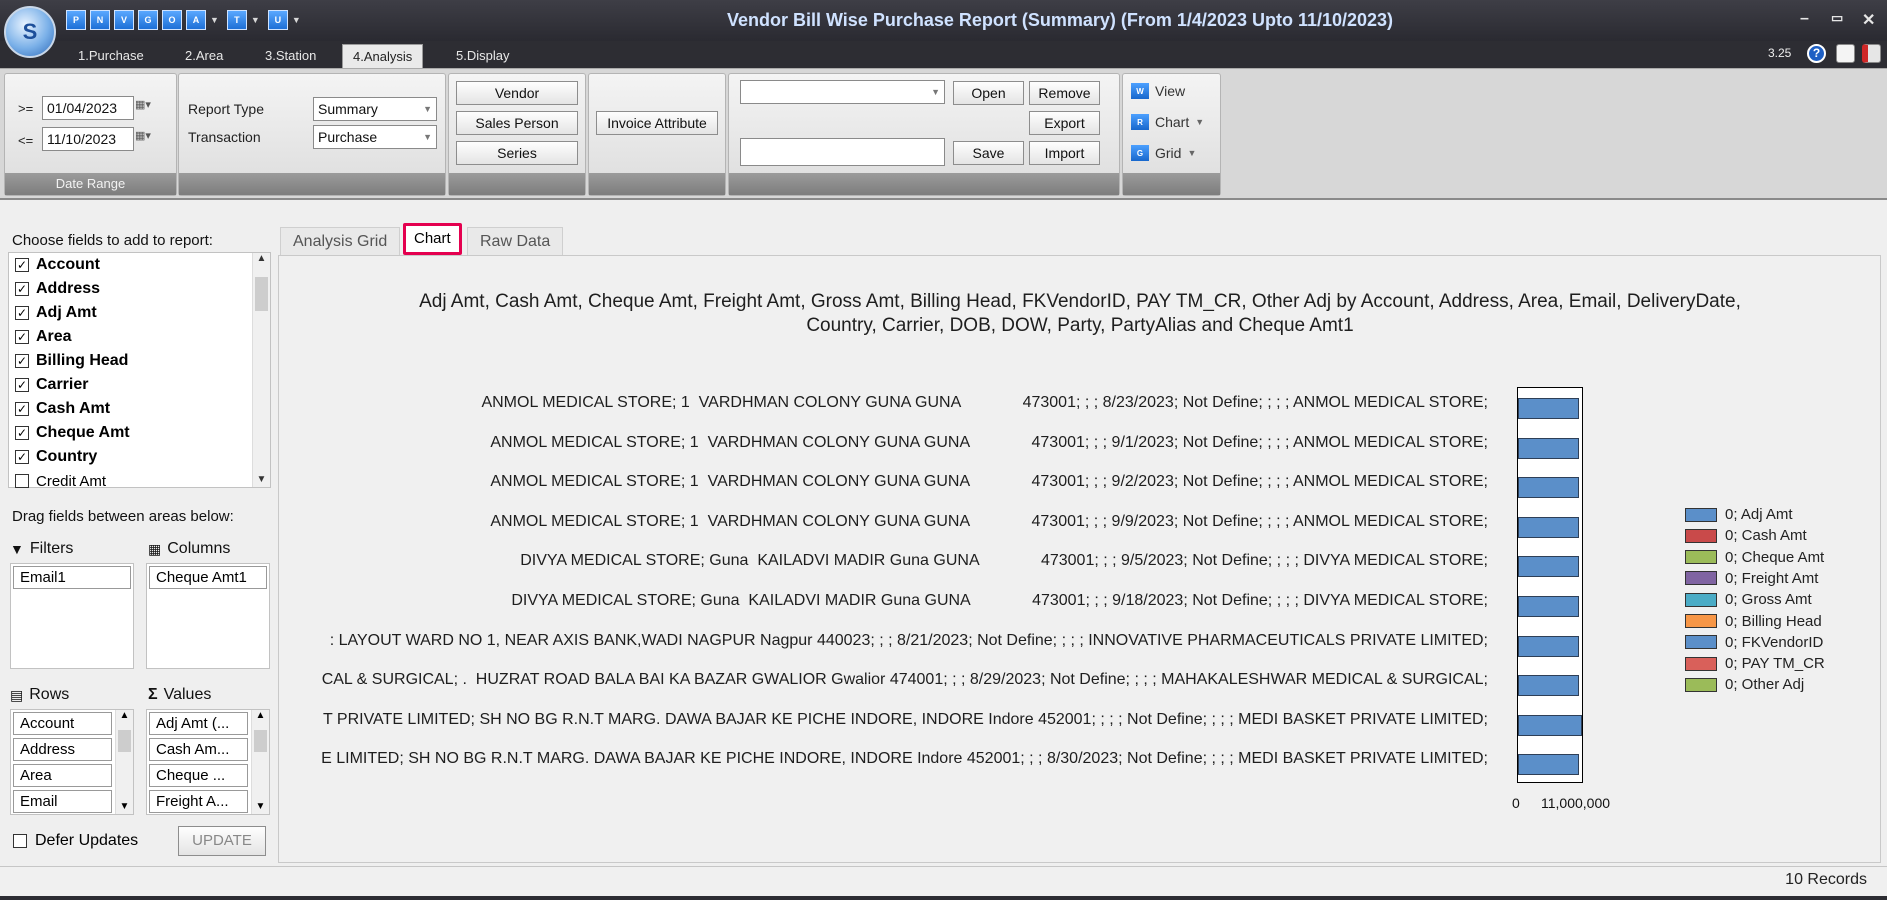 The height and width of the screenshot is (900, 1887). What do you see at coordinates (131, 457) in the screenshot?
I see `field-item: ✓ Country` at bounding box center [131, 457].